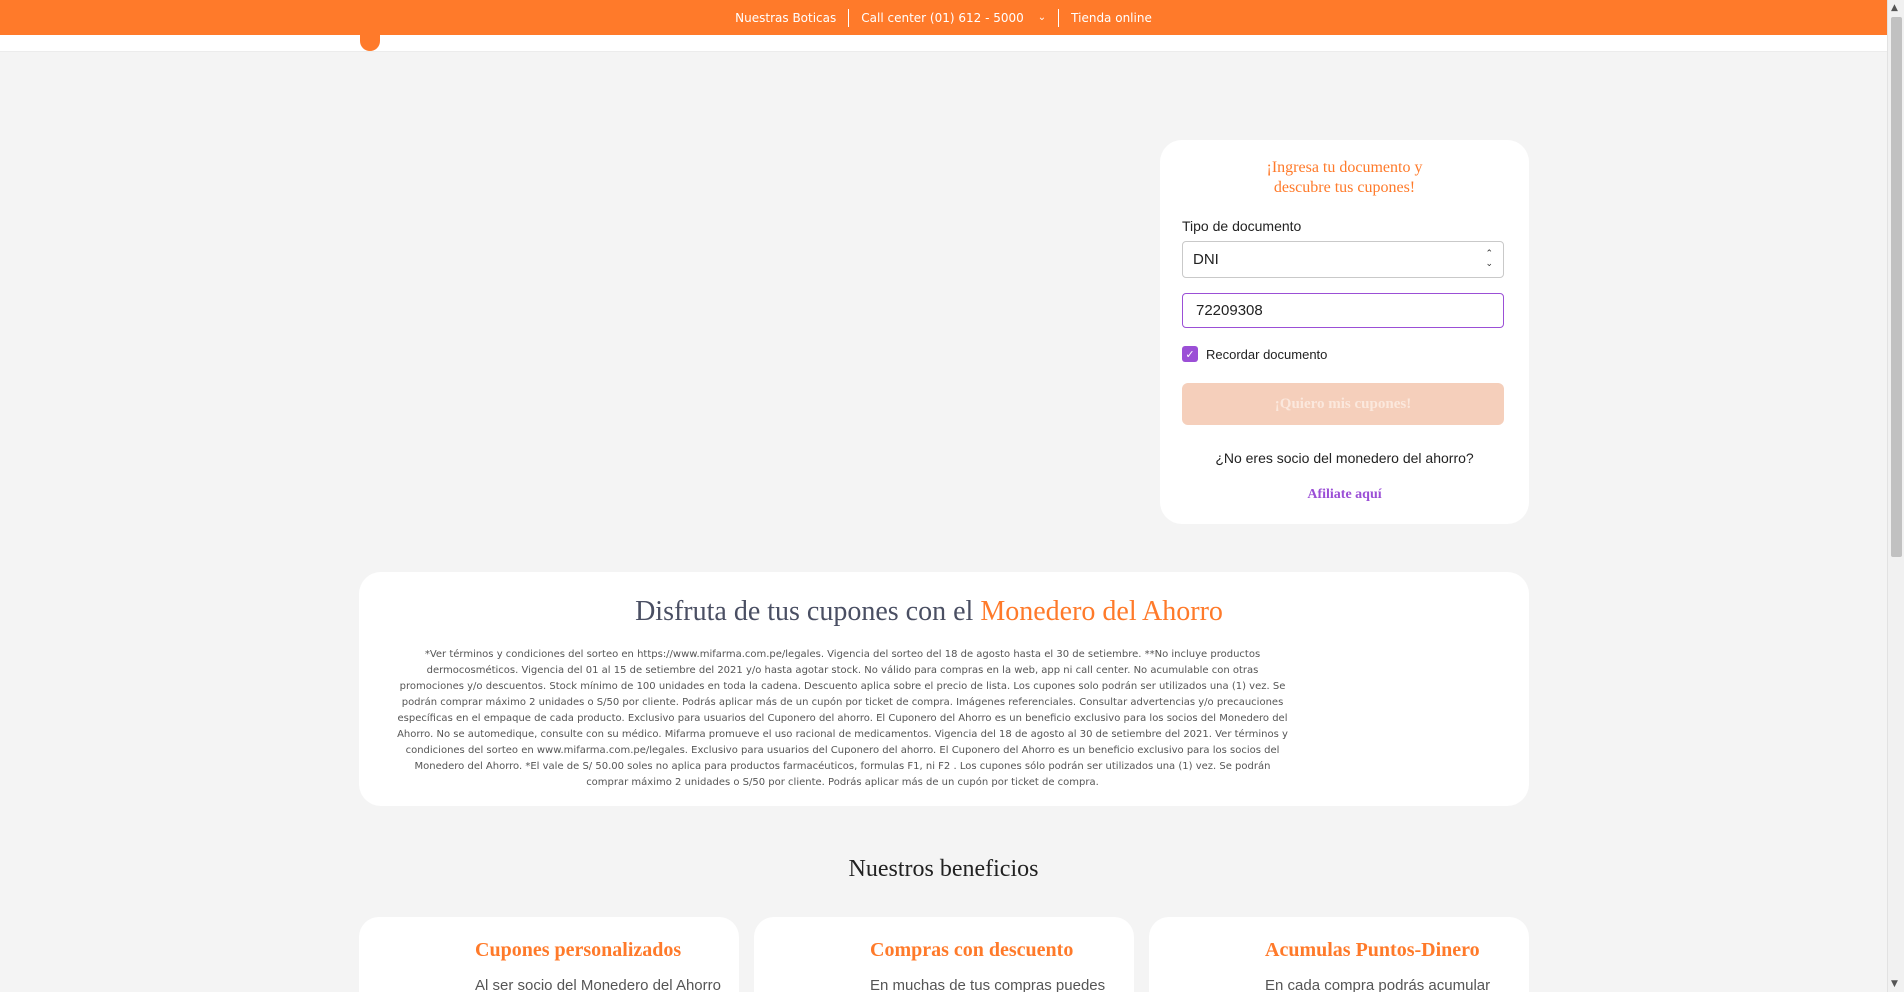 The image size is (1904, 992). What do you see at coordinates (1894, 984) in the screenshot?
I see `scroll-down-icon: ▼` at bounding box center [1894, 984].